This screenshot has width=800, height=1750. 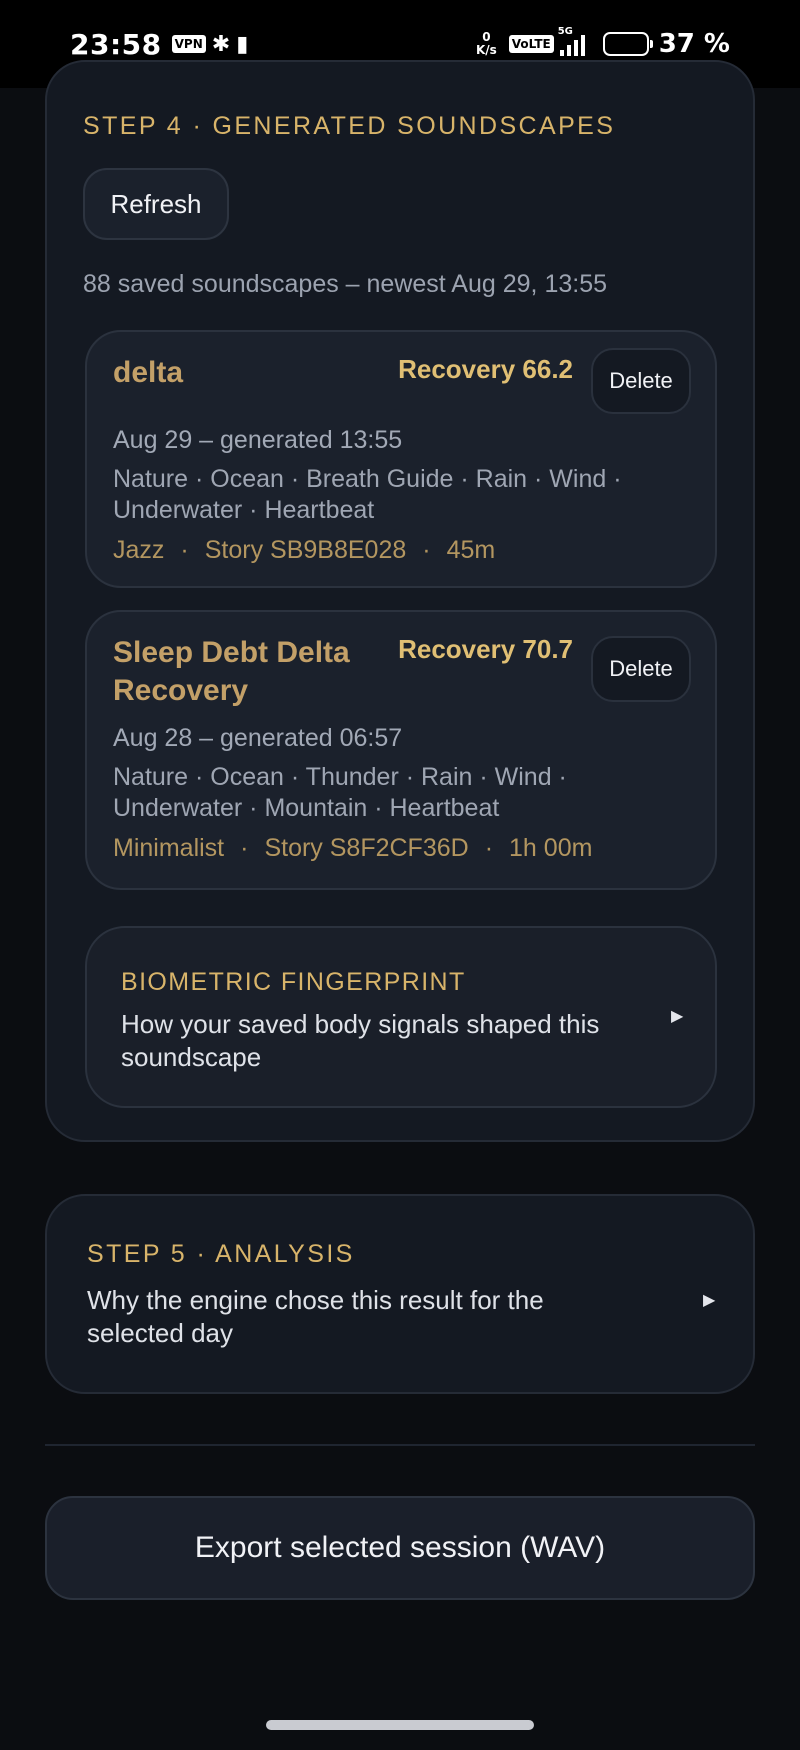 I want to click on soundscape-meta: Jazz · Story SB9B8E028 · 45m, so click(x=304, y=550).